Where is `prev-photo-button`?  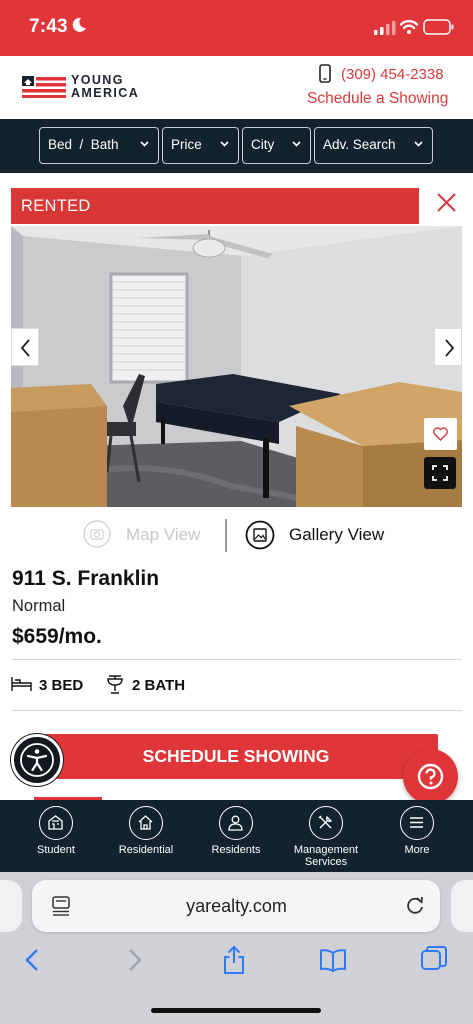
prev-photo-button is located at coordinates (25, 347).